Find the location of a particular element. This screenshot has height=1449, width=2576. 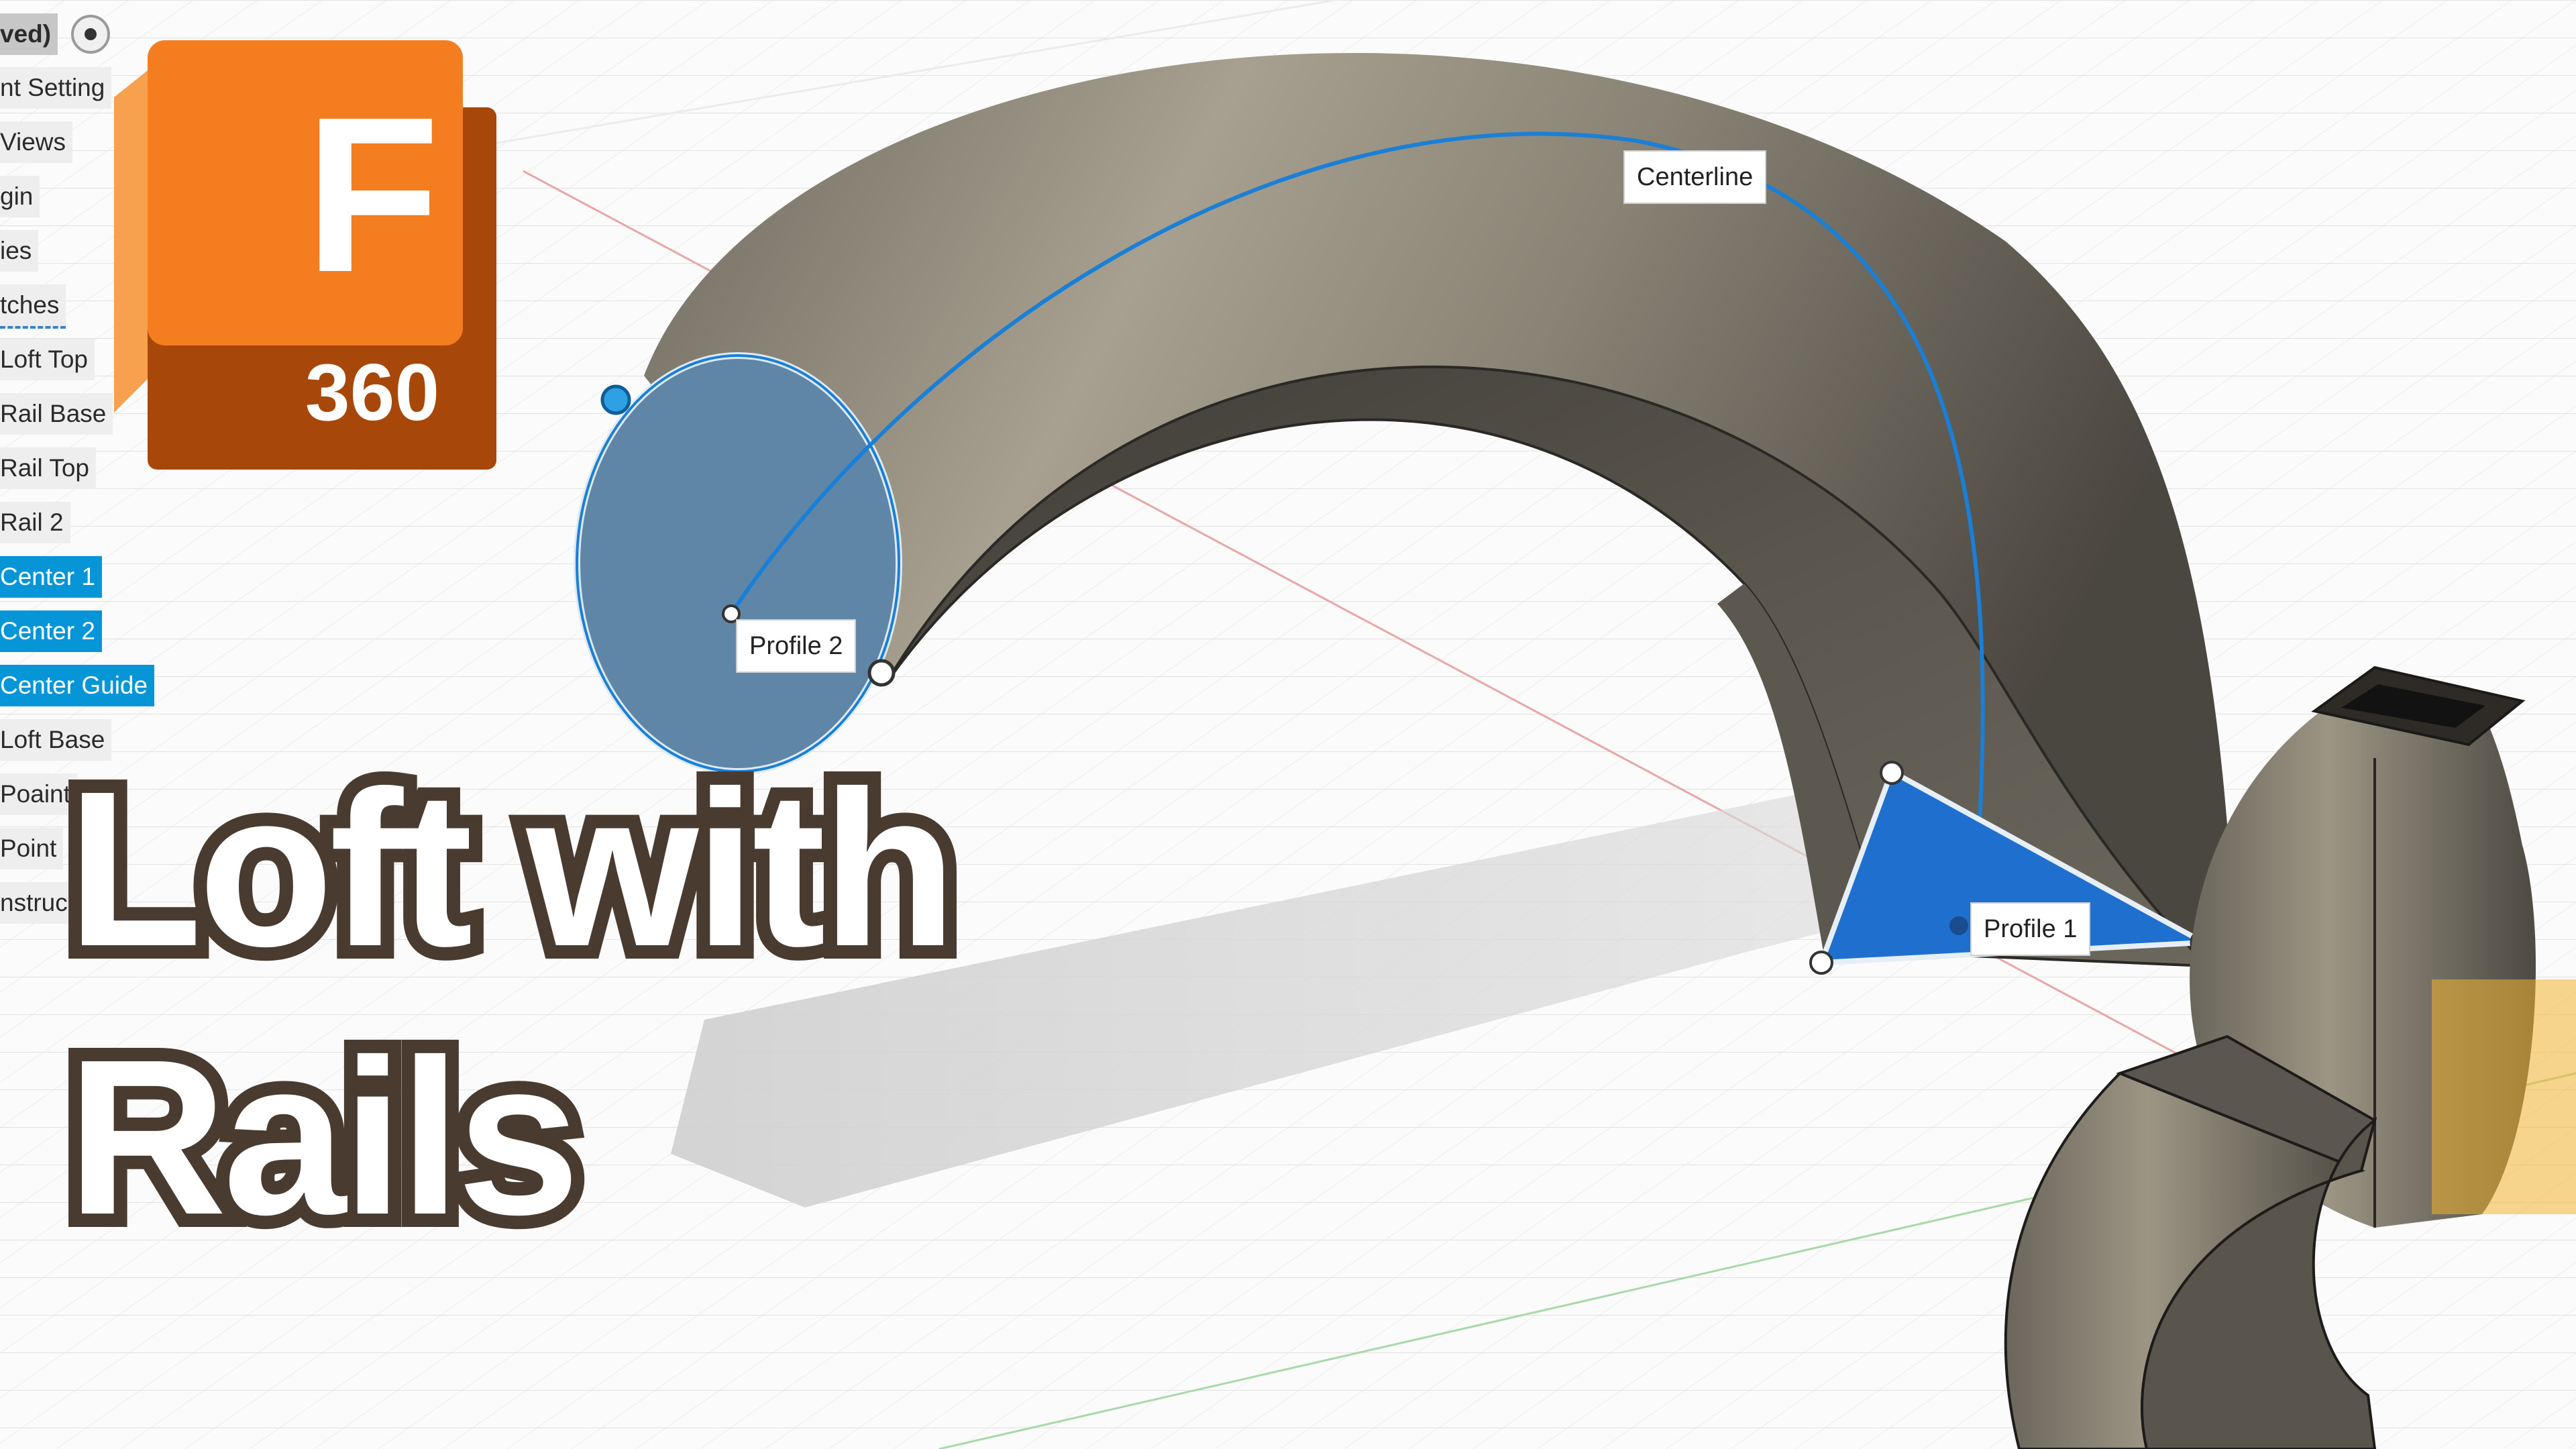

browser-item-rail-base: Rail Base is located at coordinates (56, 414).